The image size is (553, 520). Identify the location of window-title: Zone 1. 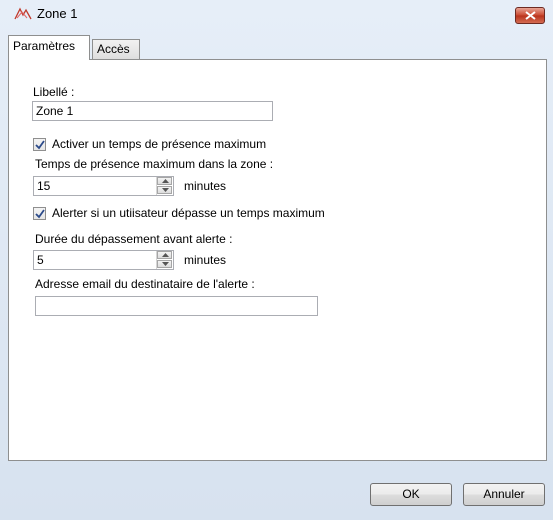
(57, 13).